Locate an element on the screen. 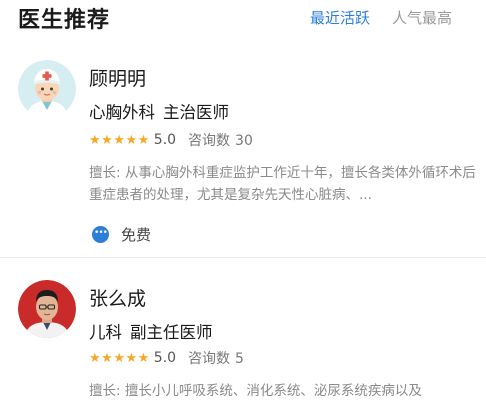  doctor-name: 张么成 is located at coordinates (118, 299).